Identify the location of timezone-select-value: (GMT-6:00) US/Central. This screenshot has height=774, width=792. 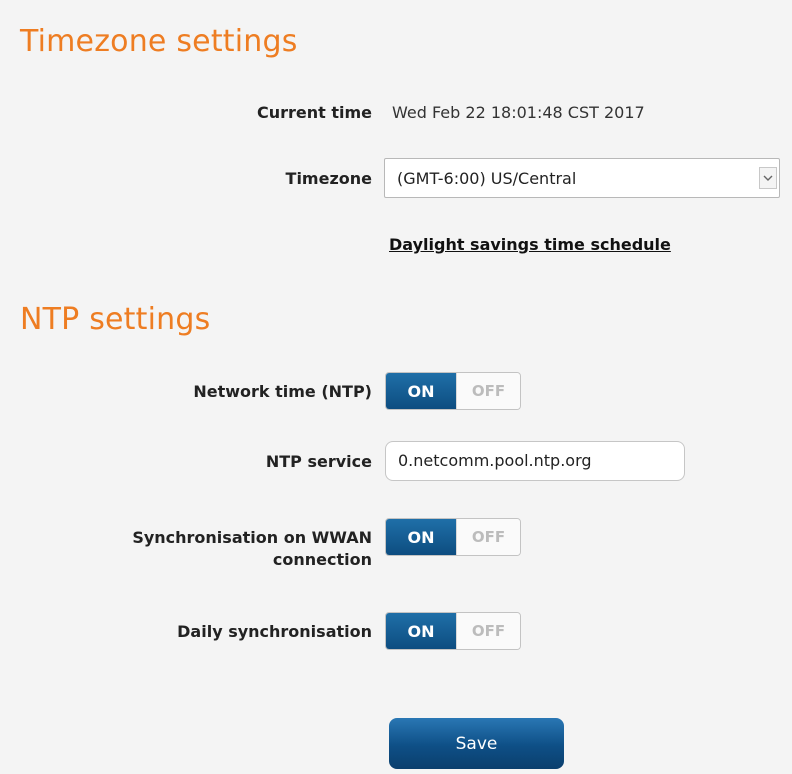
(487, 178).